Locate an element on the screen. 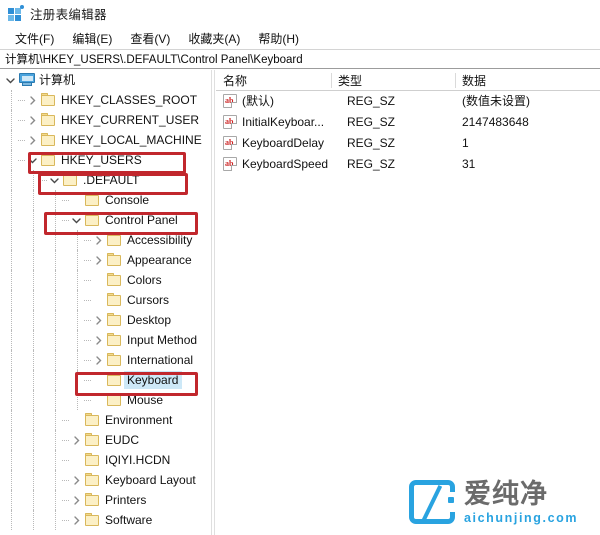  value-row: InitialKeyboar... REG_SZ 2147483648 is located at coordinates (408, 122).